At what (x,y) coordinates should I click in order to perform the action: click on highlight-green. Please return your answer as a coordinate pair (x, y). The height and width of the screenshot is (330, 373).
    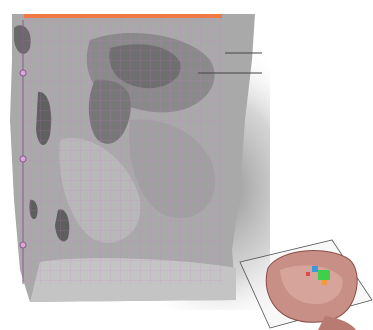
    Looking at the image, I should click on (324, 275).